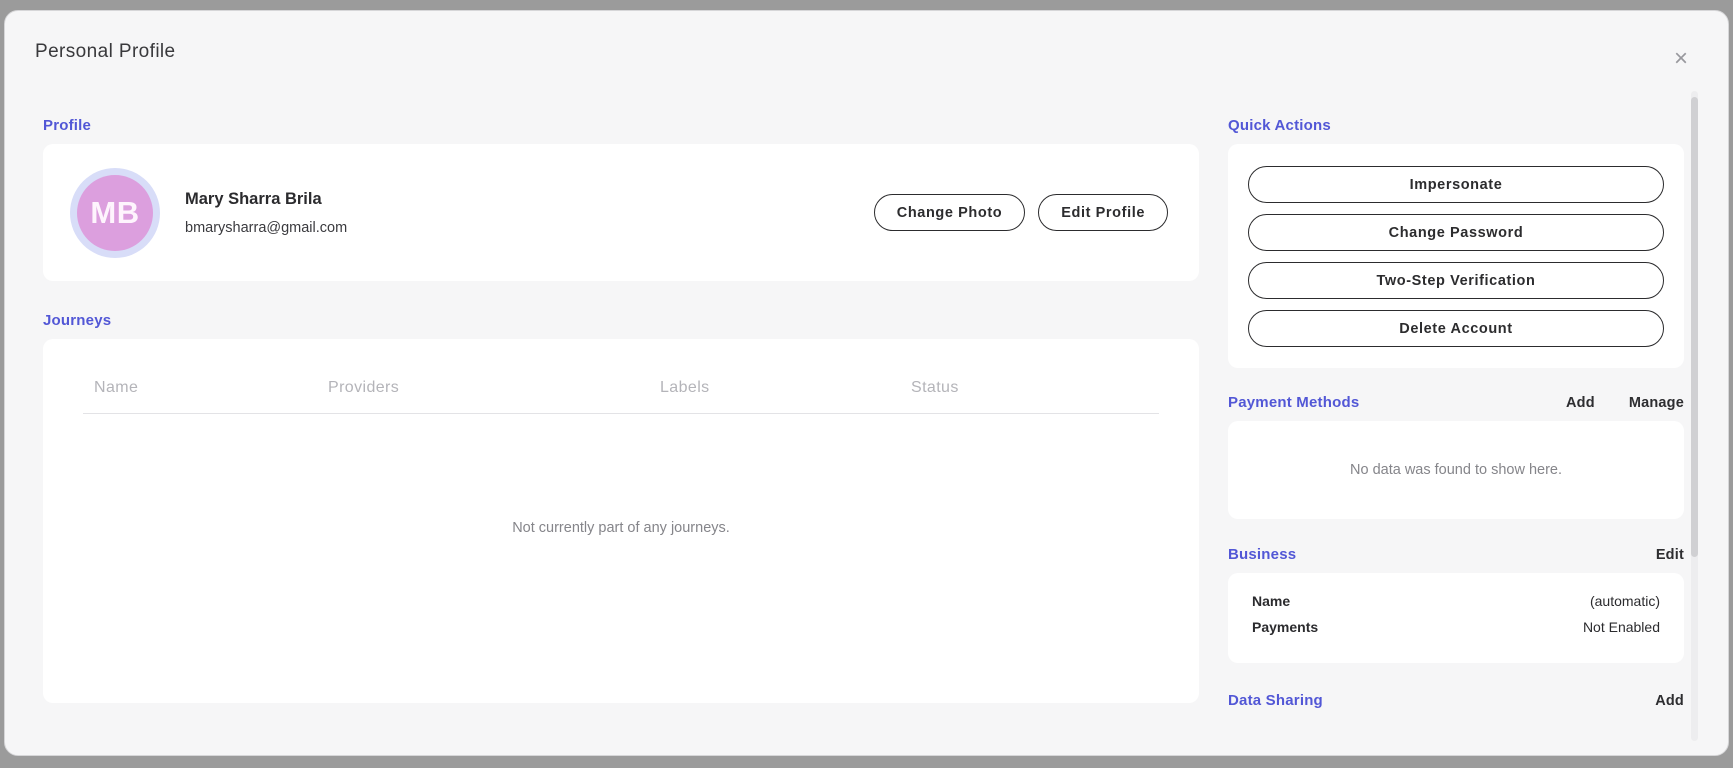 The width and height of the screenshot is (1733, 768). Describe the element at coordinates (1294, 402) in the screenshot. I see `payment-methods-section-label: Payment Methods` at that location.